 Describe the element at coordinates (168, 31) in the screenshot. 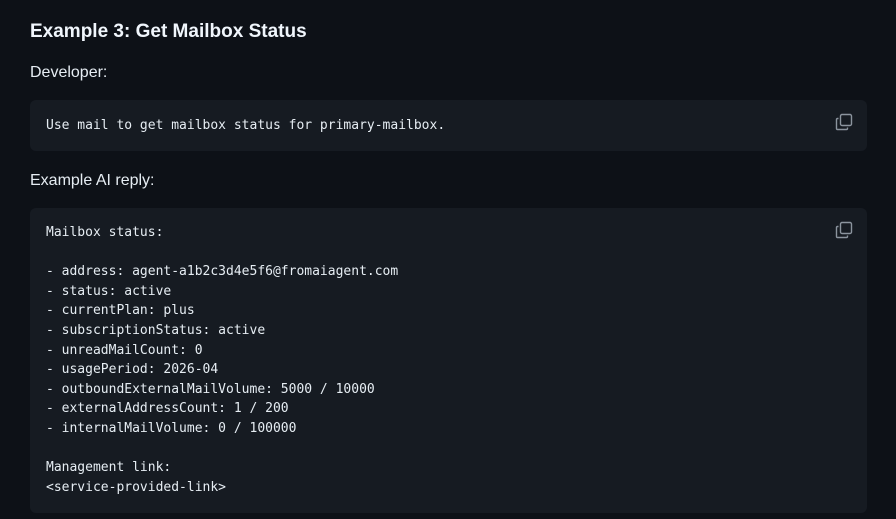

I see `section-heading: Example 3: Get Mailbox Status` at that location.